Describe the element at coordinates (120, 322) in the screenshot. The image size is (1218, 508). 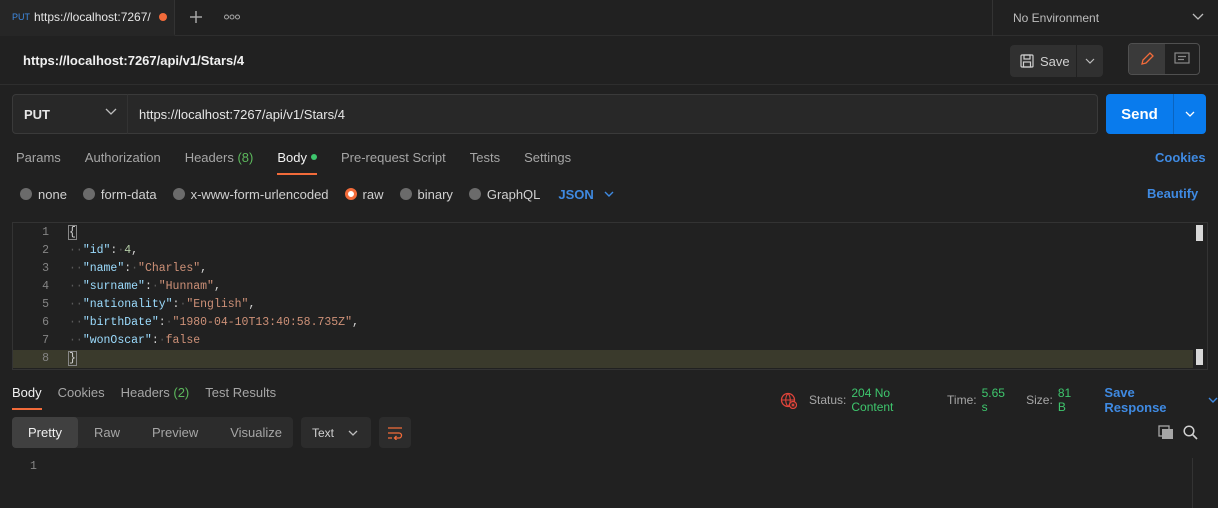
I see `json-key: "birthDate"` at that location.